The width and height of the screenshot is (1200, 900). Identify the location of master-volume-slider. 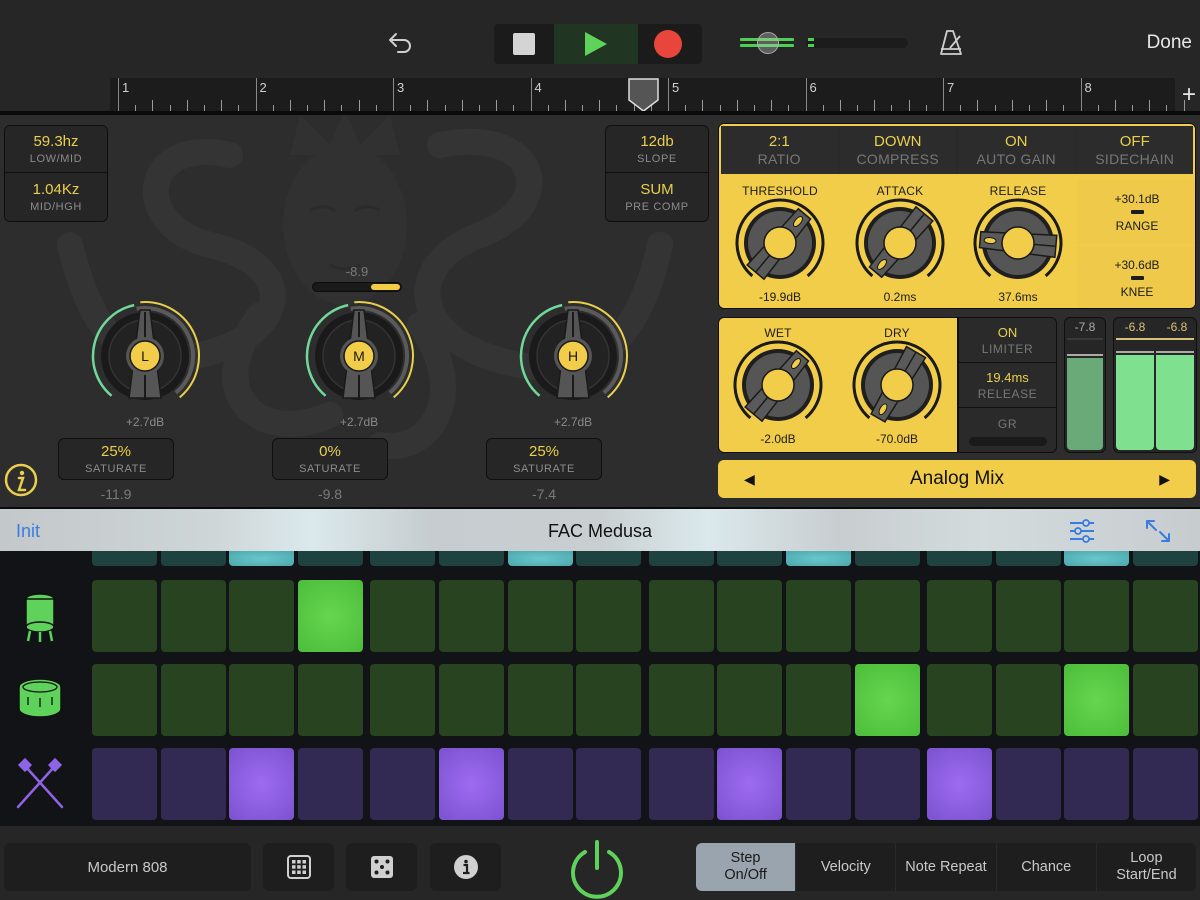
(824, 43).